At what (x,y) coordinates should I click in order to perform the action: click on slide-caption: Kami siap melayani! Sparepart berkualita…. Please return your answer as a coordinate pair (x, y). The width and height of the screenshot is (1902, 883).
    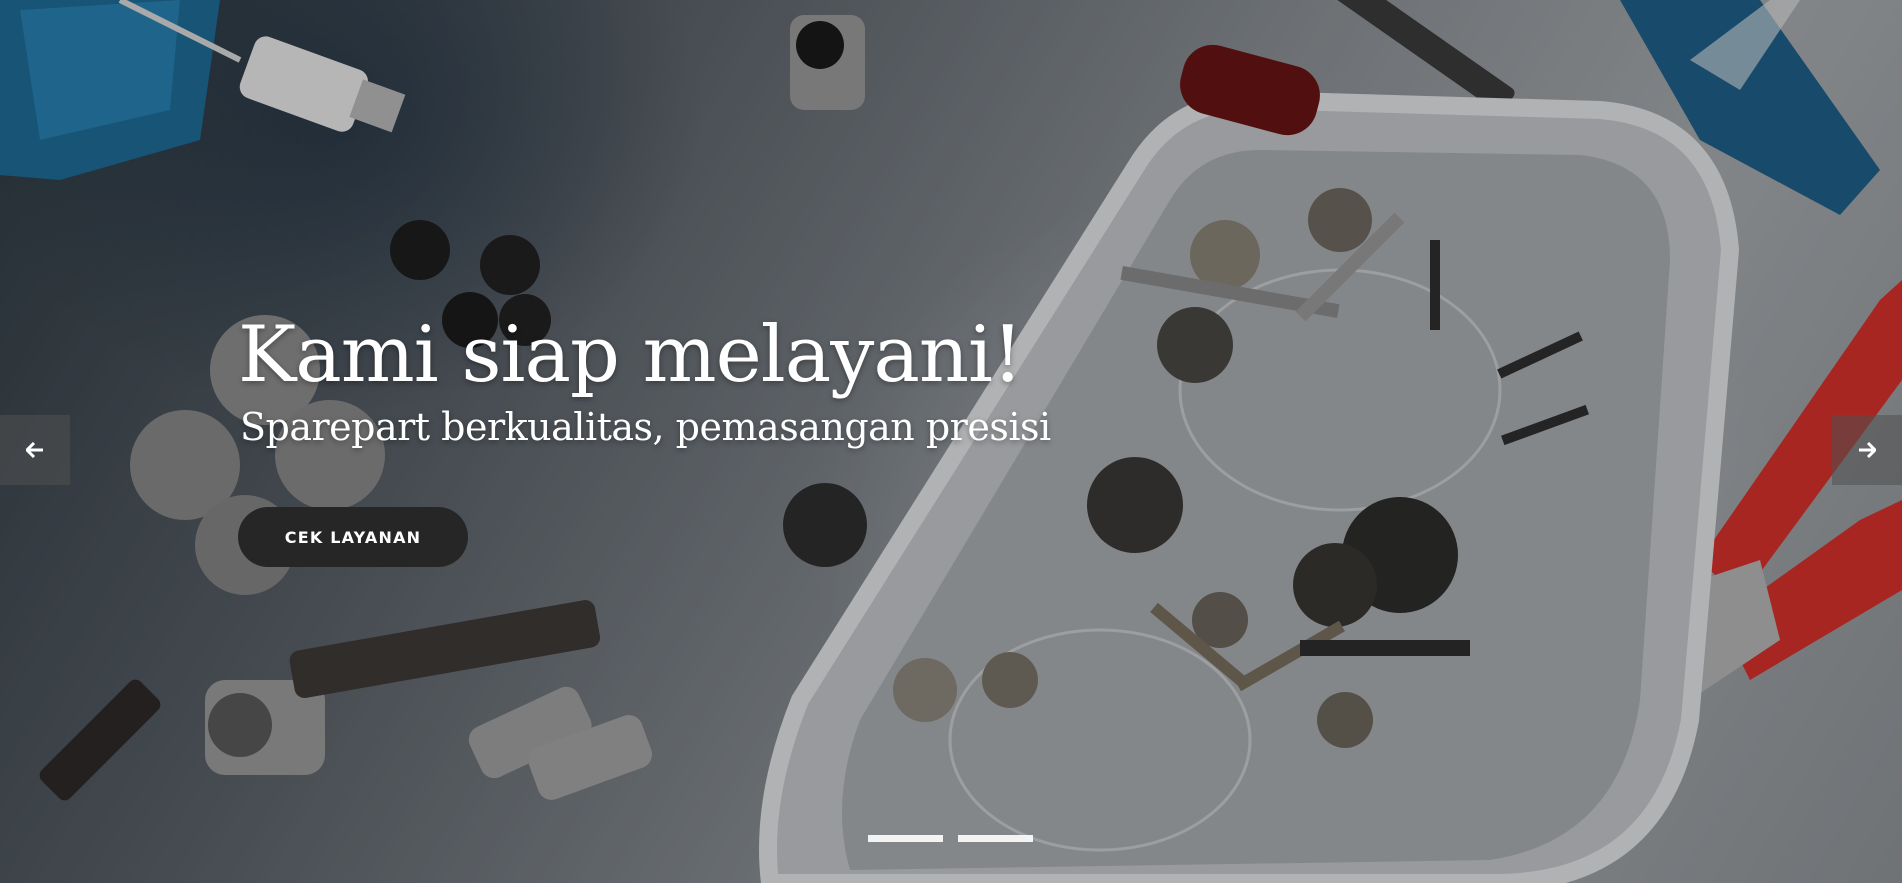
    Looking at the image, I should click on (644, 381).